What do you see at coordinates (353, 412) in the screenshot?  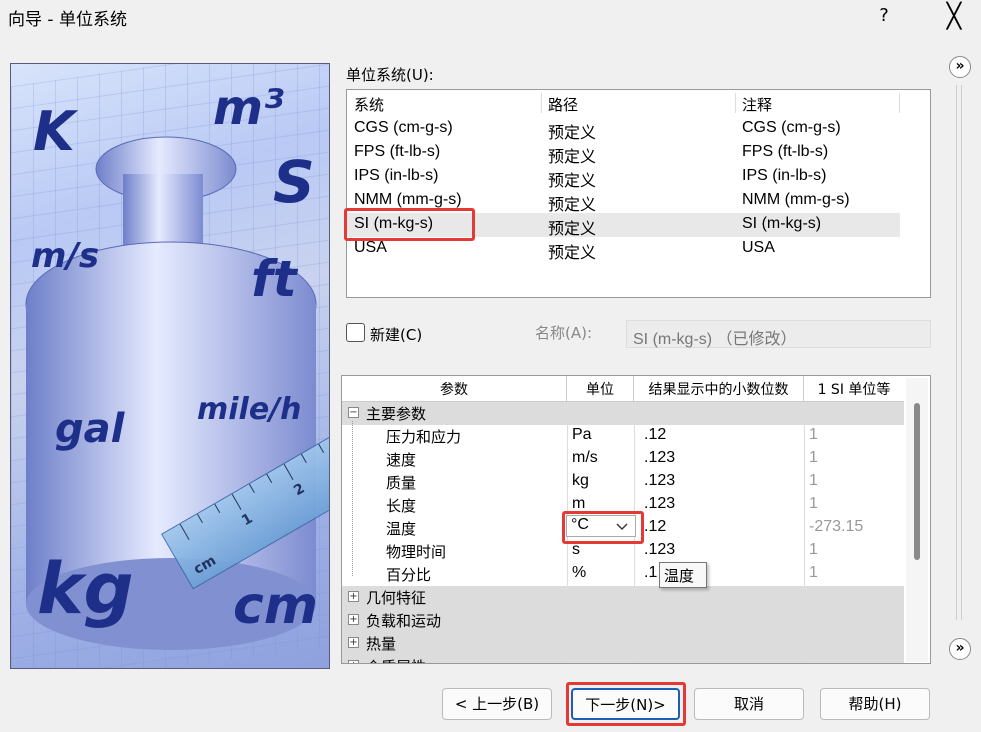 I see `collapse-icon: −` at bounding box center [353, 412].